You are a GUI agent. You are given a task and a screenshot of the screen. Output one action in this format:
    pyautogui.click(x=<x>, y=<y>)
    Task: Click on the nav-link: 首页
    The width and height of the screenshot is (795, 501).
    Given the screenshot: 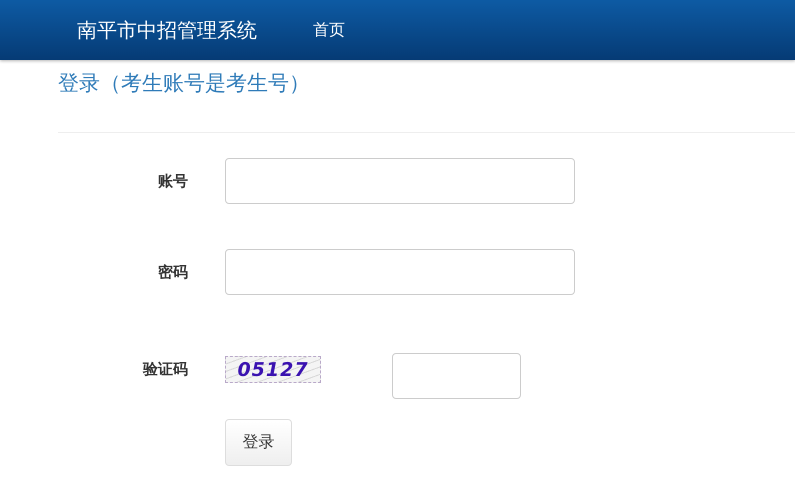 What is the action you would take?
    pyautogui.click(x=329, y=30)
    